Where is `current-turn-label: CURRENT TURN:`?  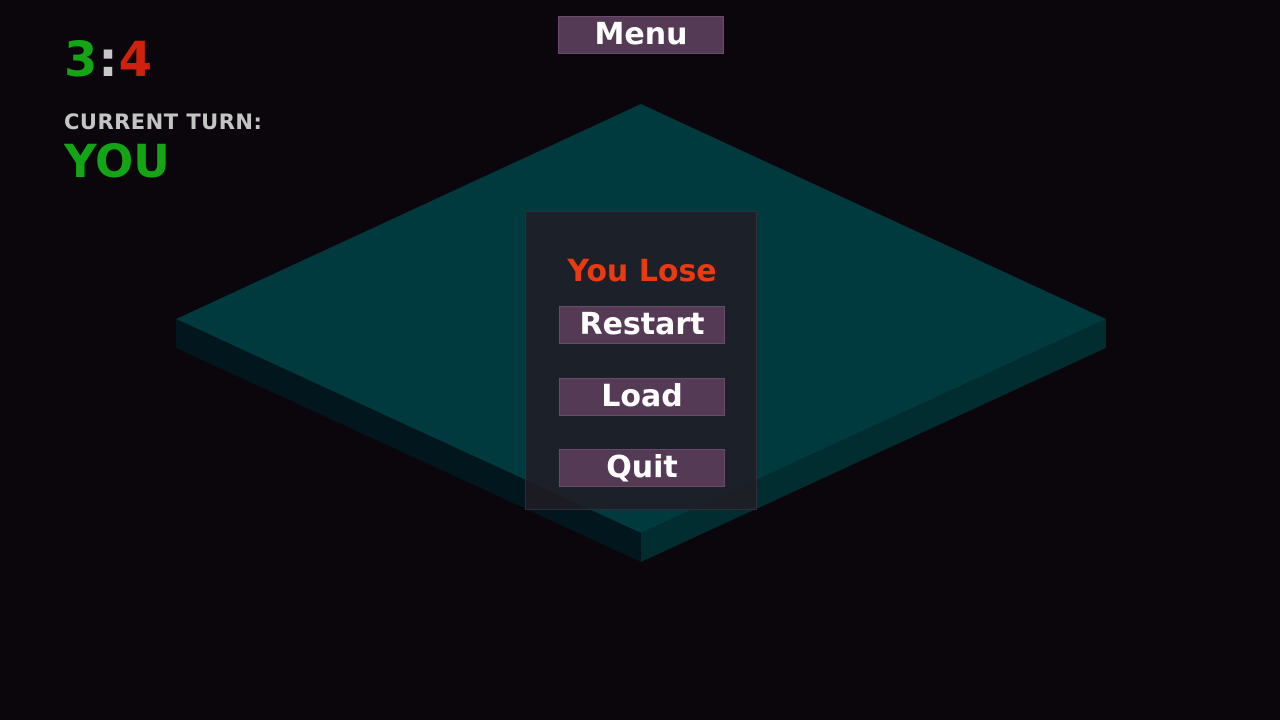 current-turn-label: CURRENT TURN: is located at coordinates (163, 122).